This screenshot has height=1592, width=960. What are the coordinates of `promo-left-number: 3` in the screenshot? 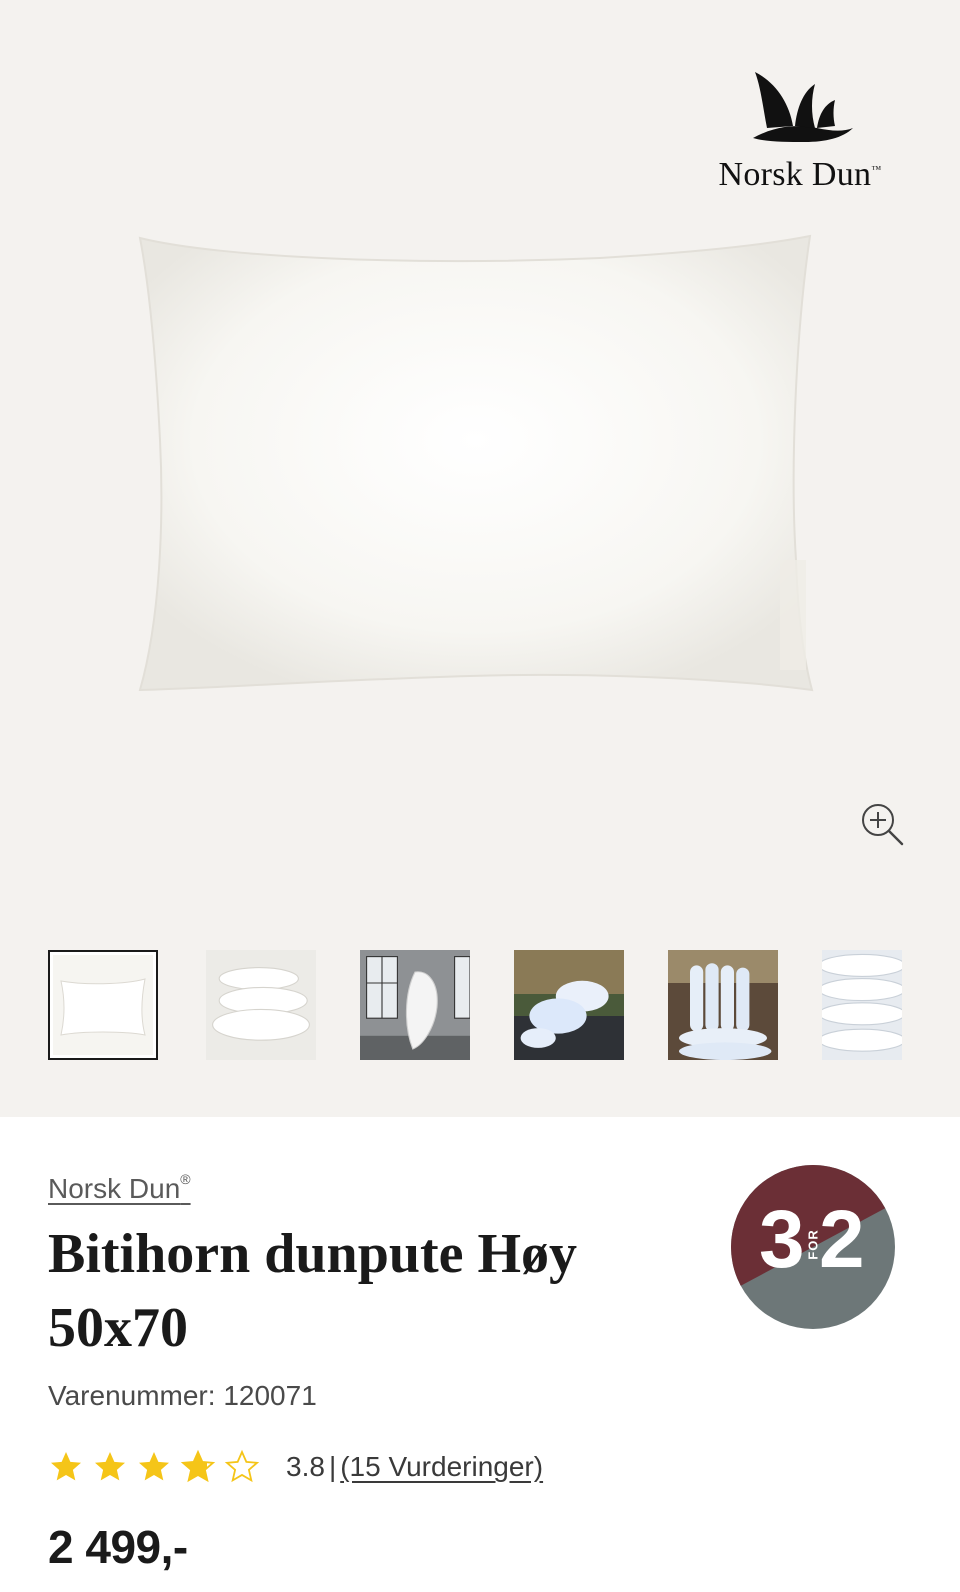 It's located at (782, 1239).